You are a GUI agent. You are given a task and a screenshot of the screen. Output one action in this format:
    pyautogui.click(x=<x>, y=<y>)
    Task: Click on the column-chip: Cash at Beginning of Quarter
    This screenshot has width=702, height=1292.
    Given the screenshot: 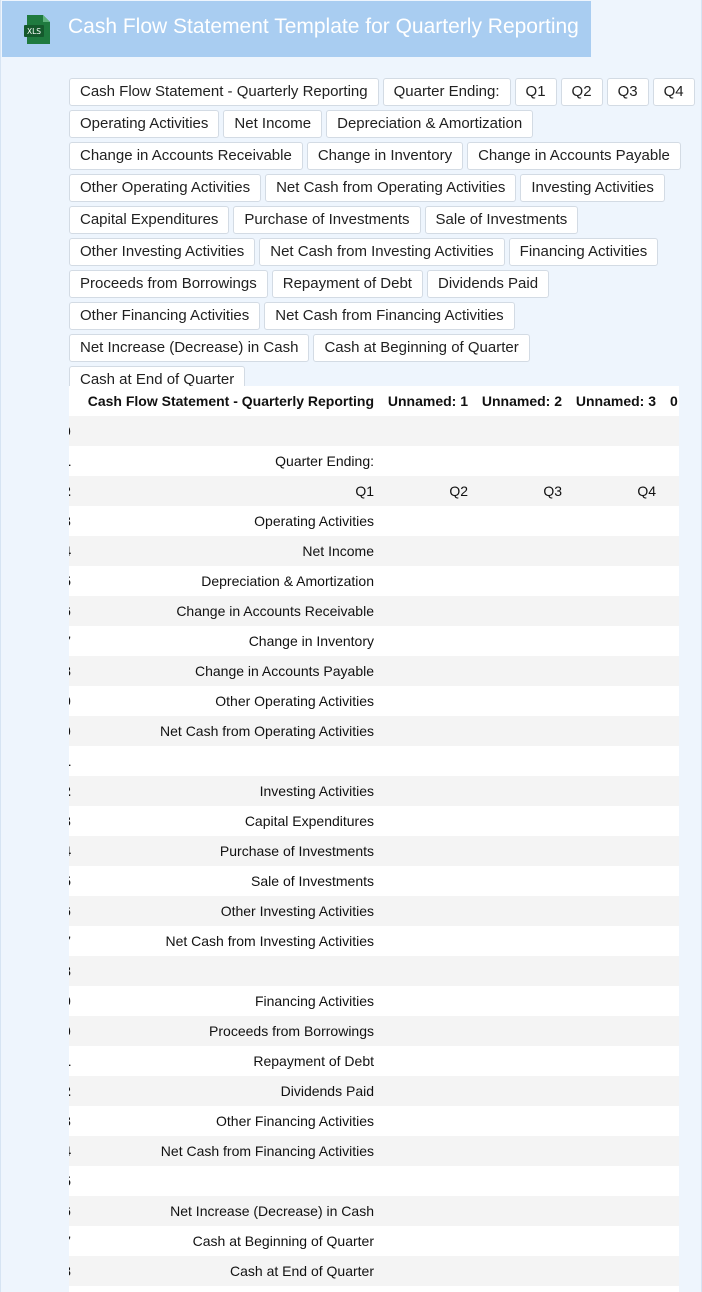 What is the action you would take?
    pyautogui.click(x=421, y=348)
    